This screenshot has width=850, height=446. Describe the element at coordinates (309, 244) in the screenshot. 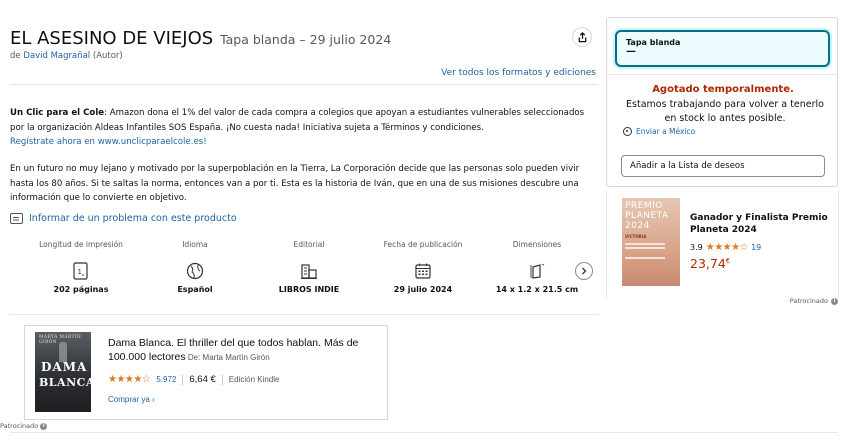

I see `spec-label: Editorial` at that location.